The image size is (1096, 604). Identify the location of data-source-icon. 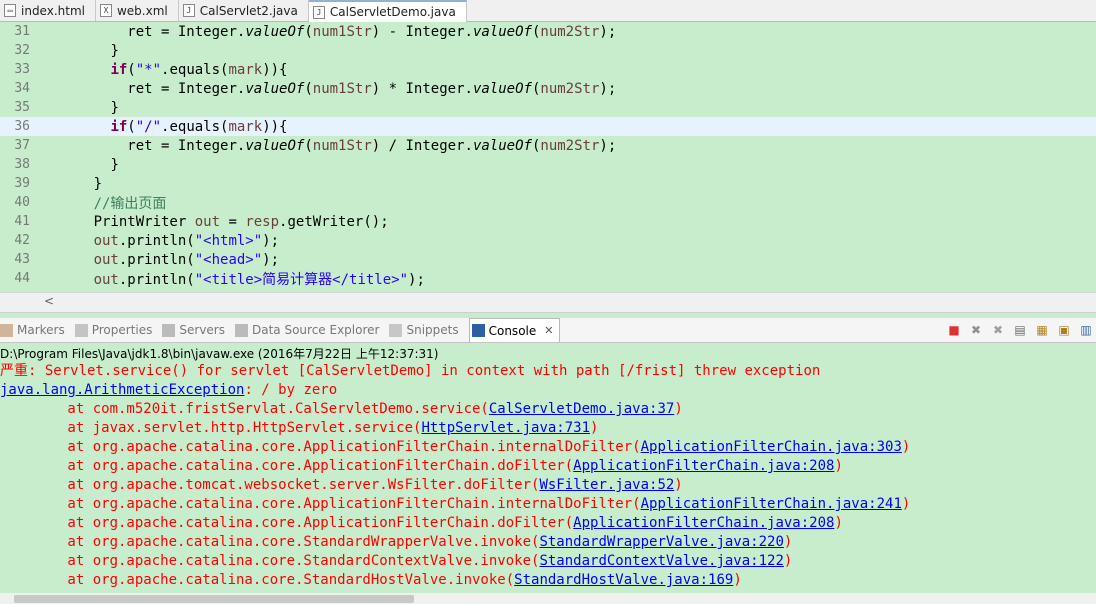
(241, 330).